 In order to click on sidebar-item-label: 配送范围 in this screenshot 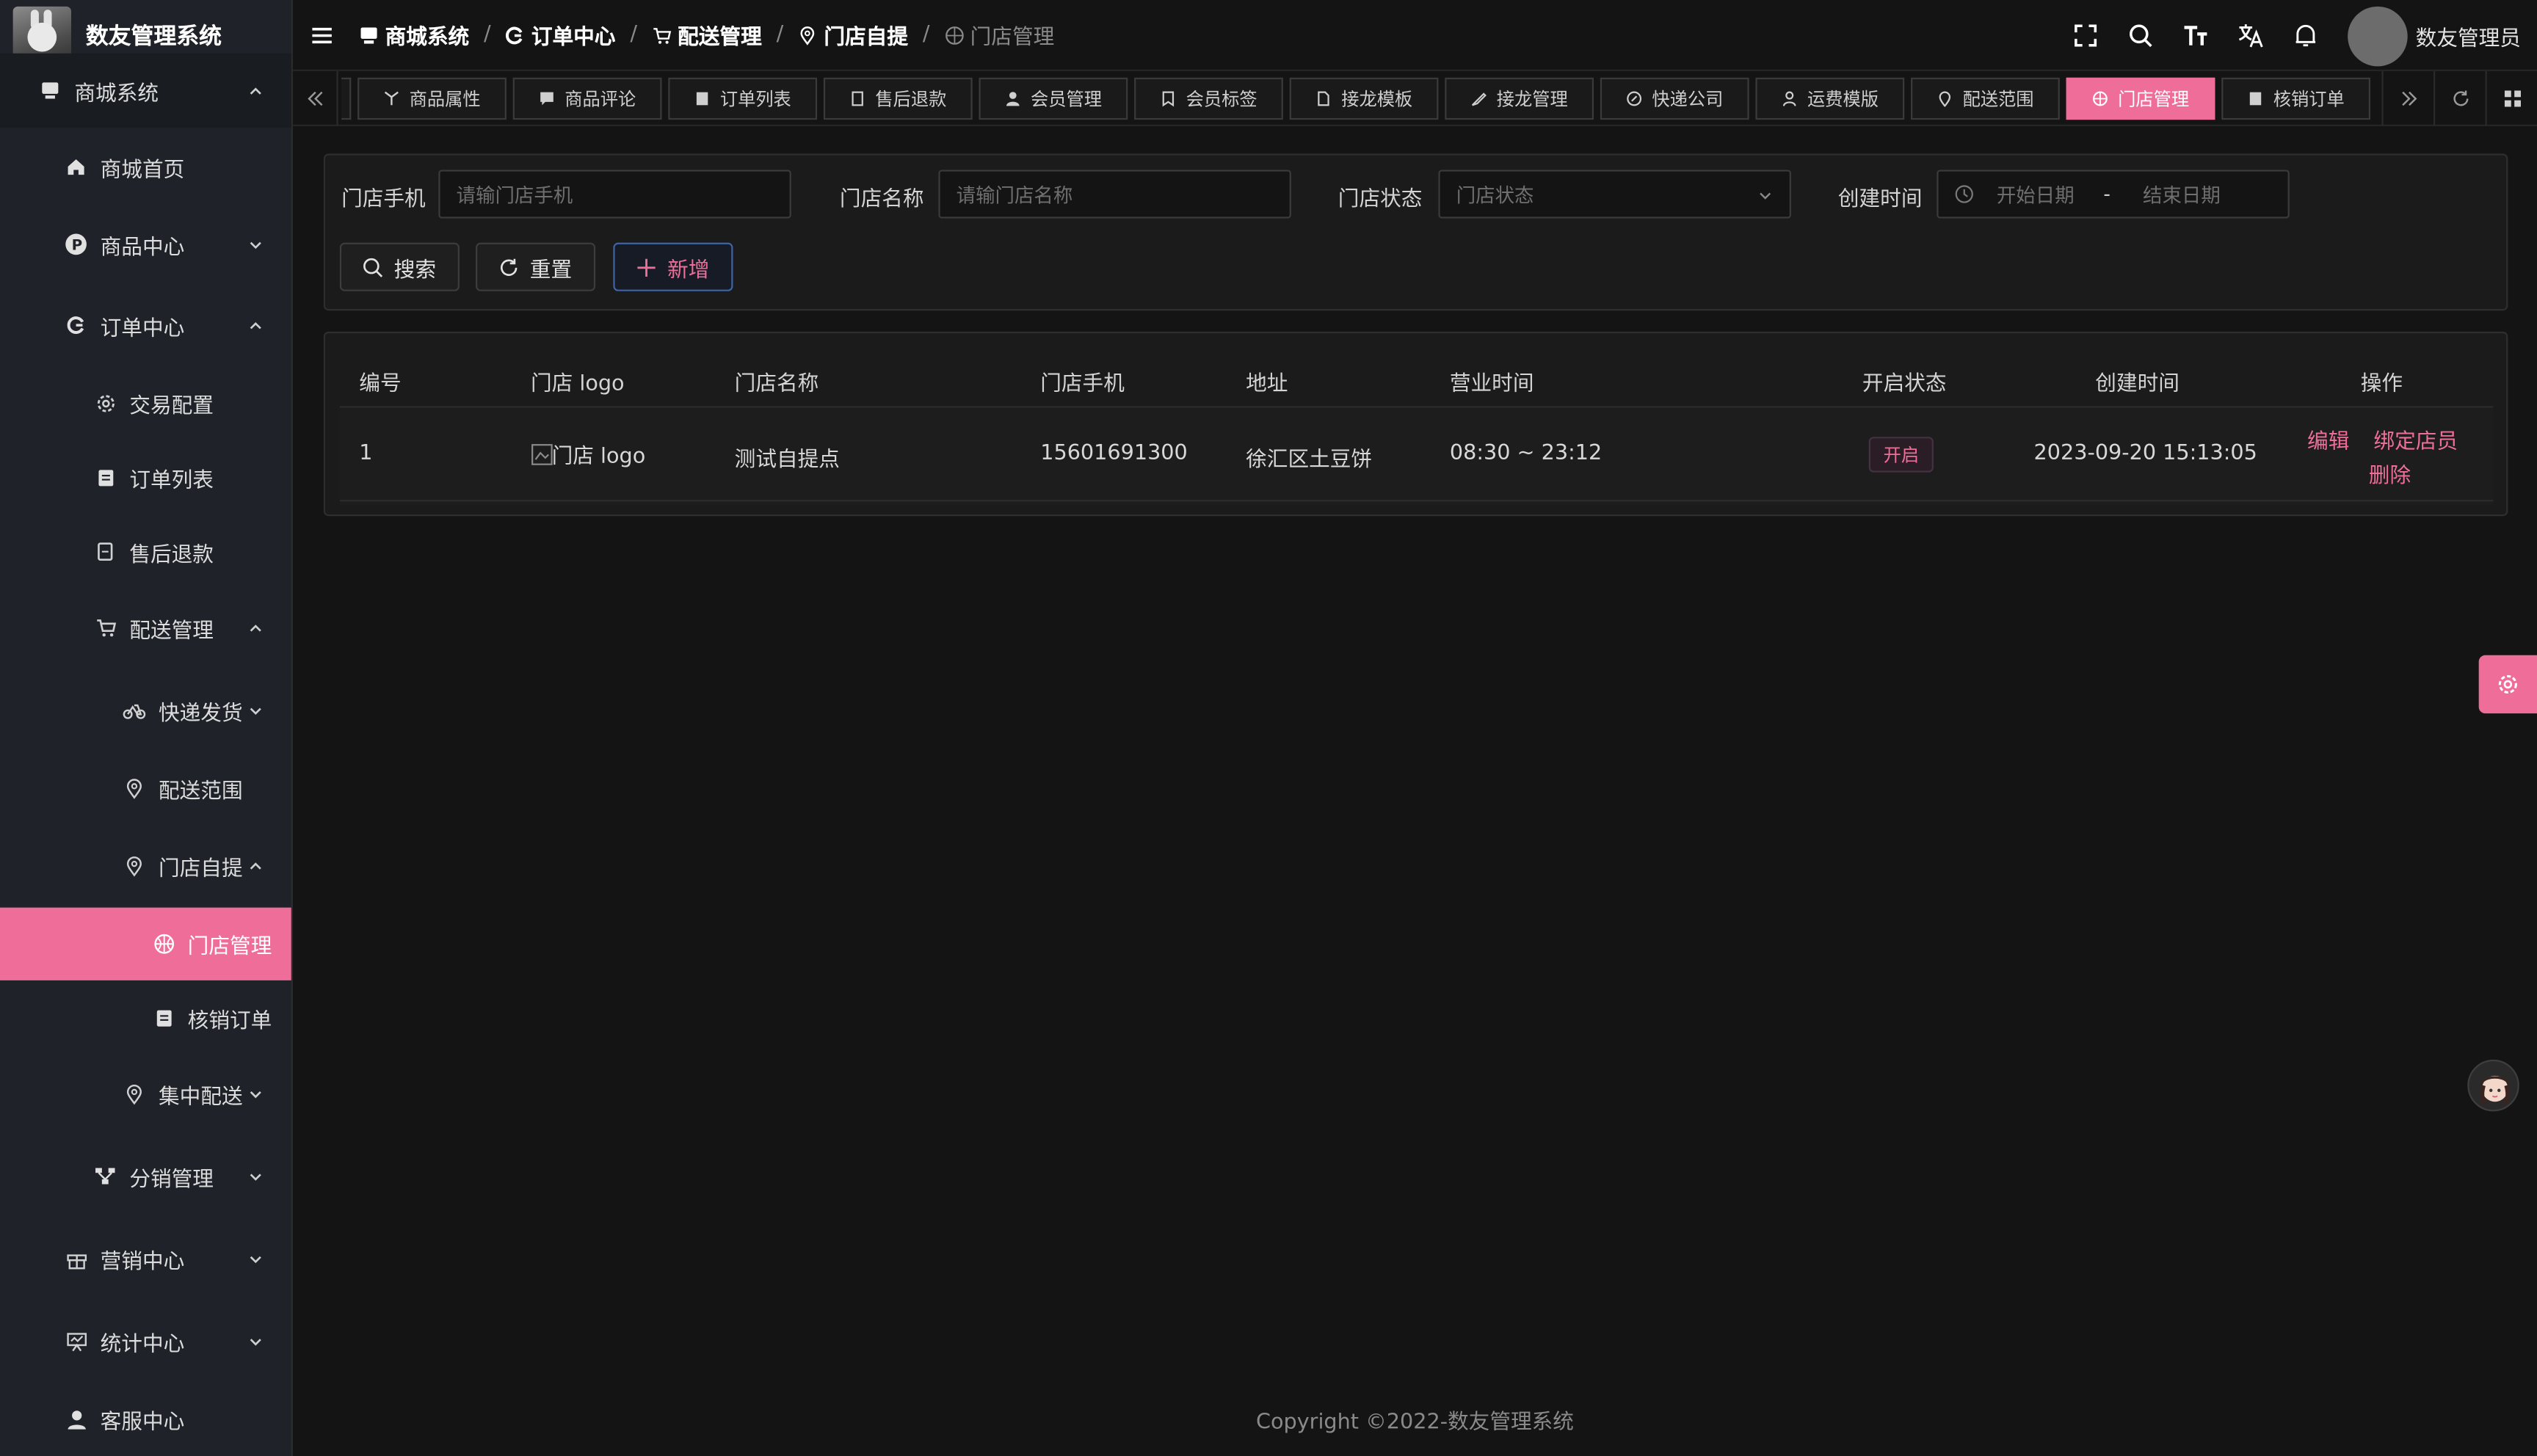, I will do `click(201, 791)`.